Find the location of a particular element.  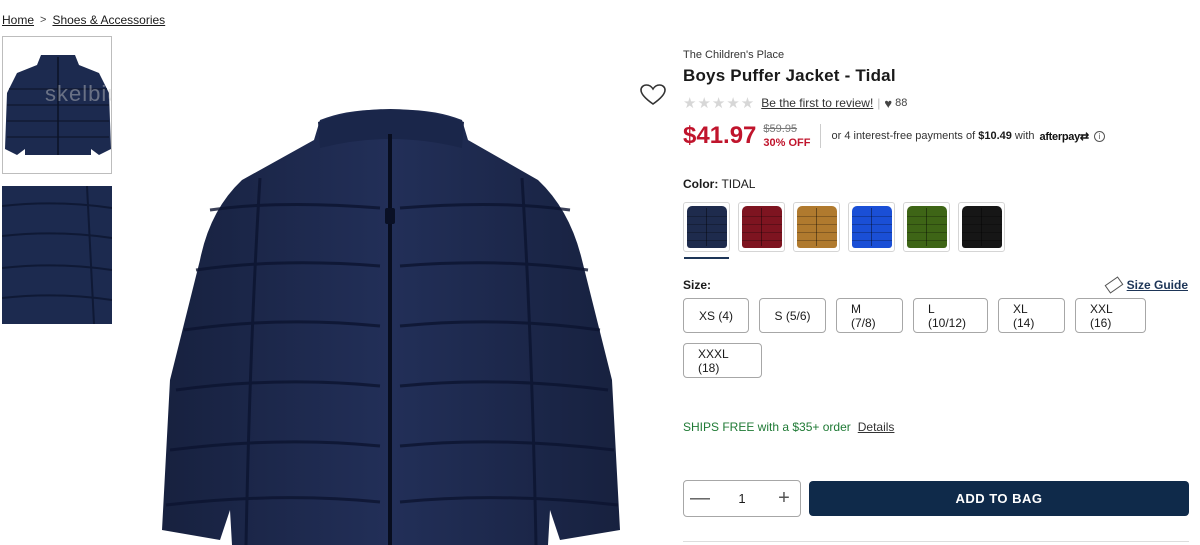

watermark-text: skelbiu.lt is located at coordinates (78, 93).